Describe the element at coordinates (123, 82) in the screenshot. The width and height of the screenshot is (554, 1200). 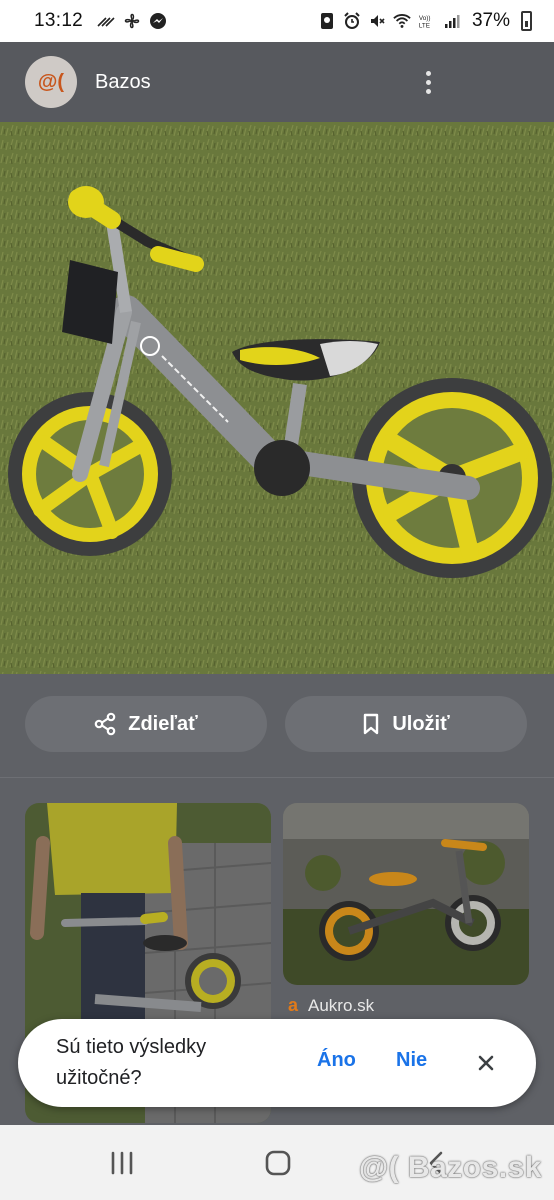
I see `site-name: Bazos` at that location.